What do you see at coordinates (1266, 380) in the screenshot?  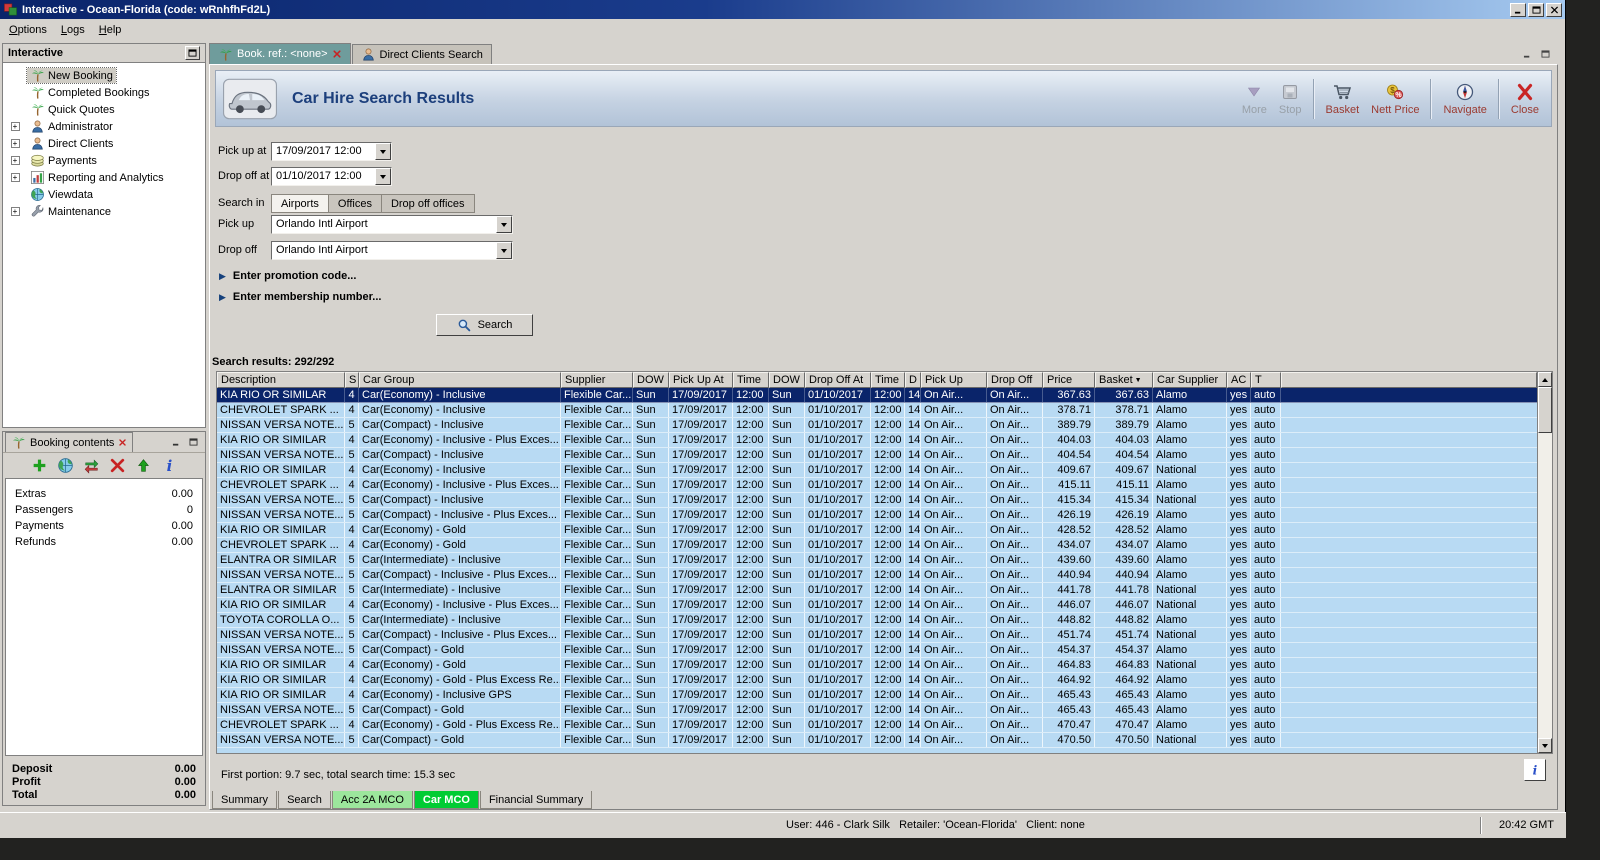 I see `column-header-t-17: T` at bounding box center [1266, 380].